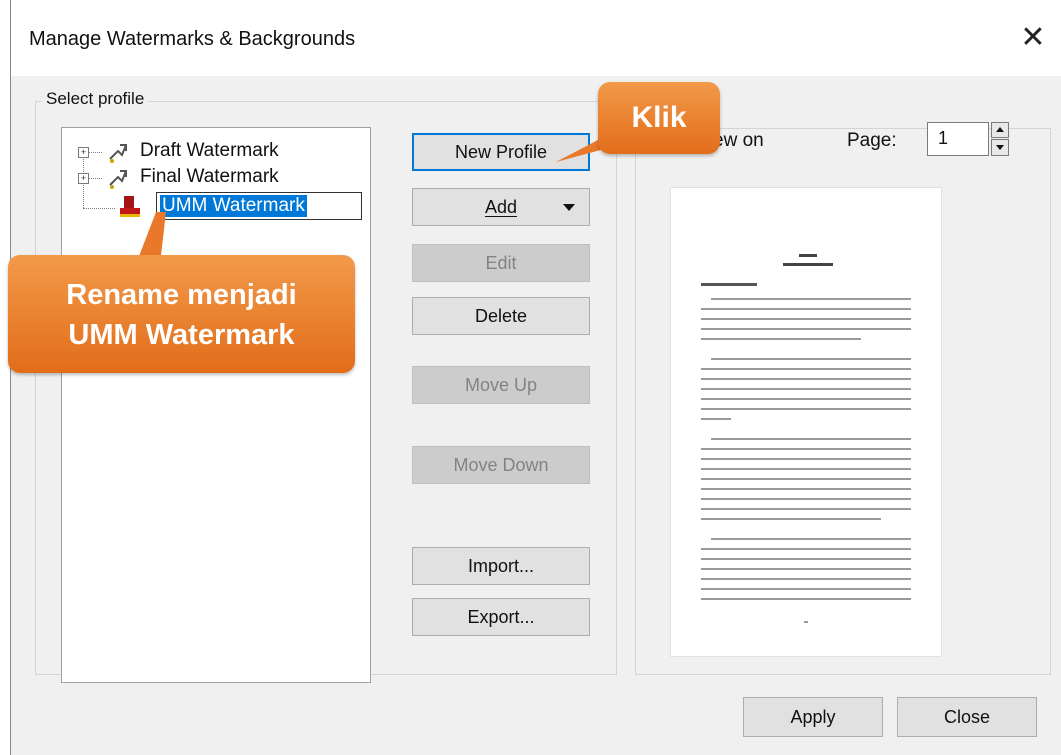 The width and height of the screenshot is (1061, 755). What do you see at coordinates (501, 263) in the screenshot?
I see `edit-button: Edit` at bounding box center [501, 263].